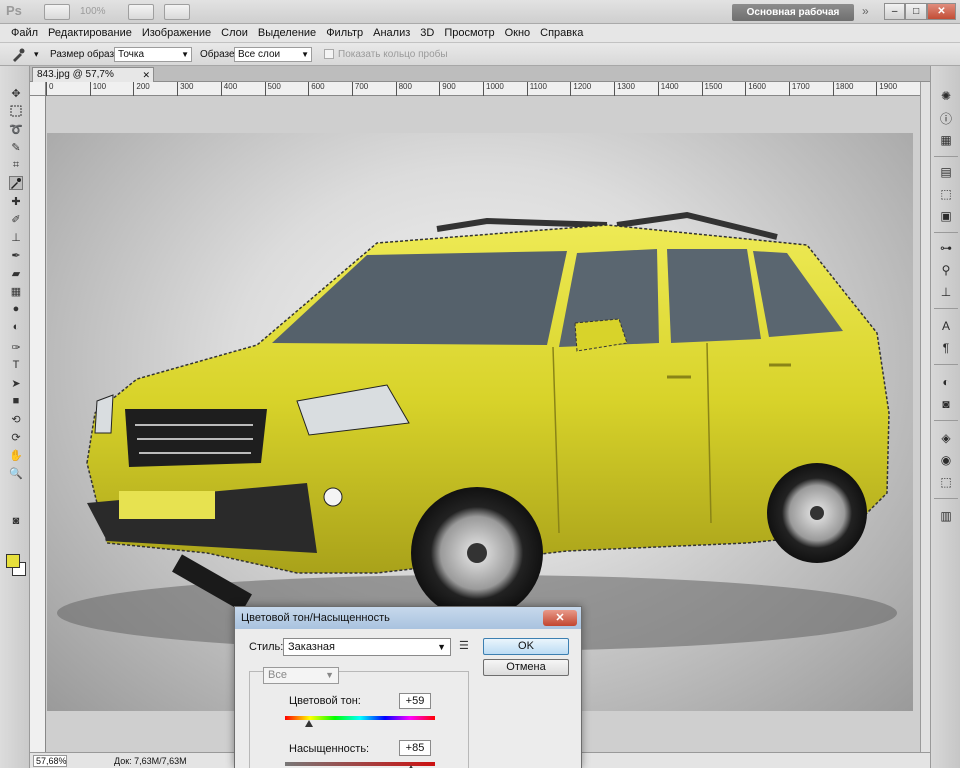 The height and width of the screenshot is (768, 960). What do you see at coordinates (946, 326) in the screenshot?
I see `character-panel-icon: A` at bounding box center [946, 326].